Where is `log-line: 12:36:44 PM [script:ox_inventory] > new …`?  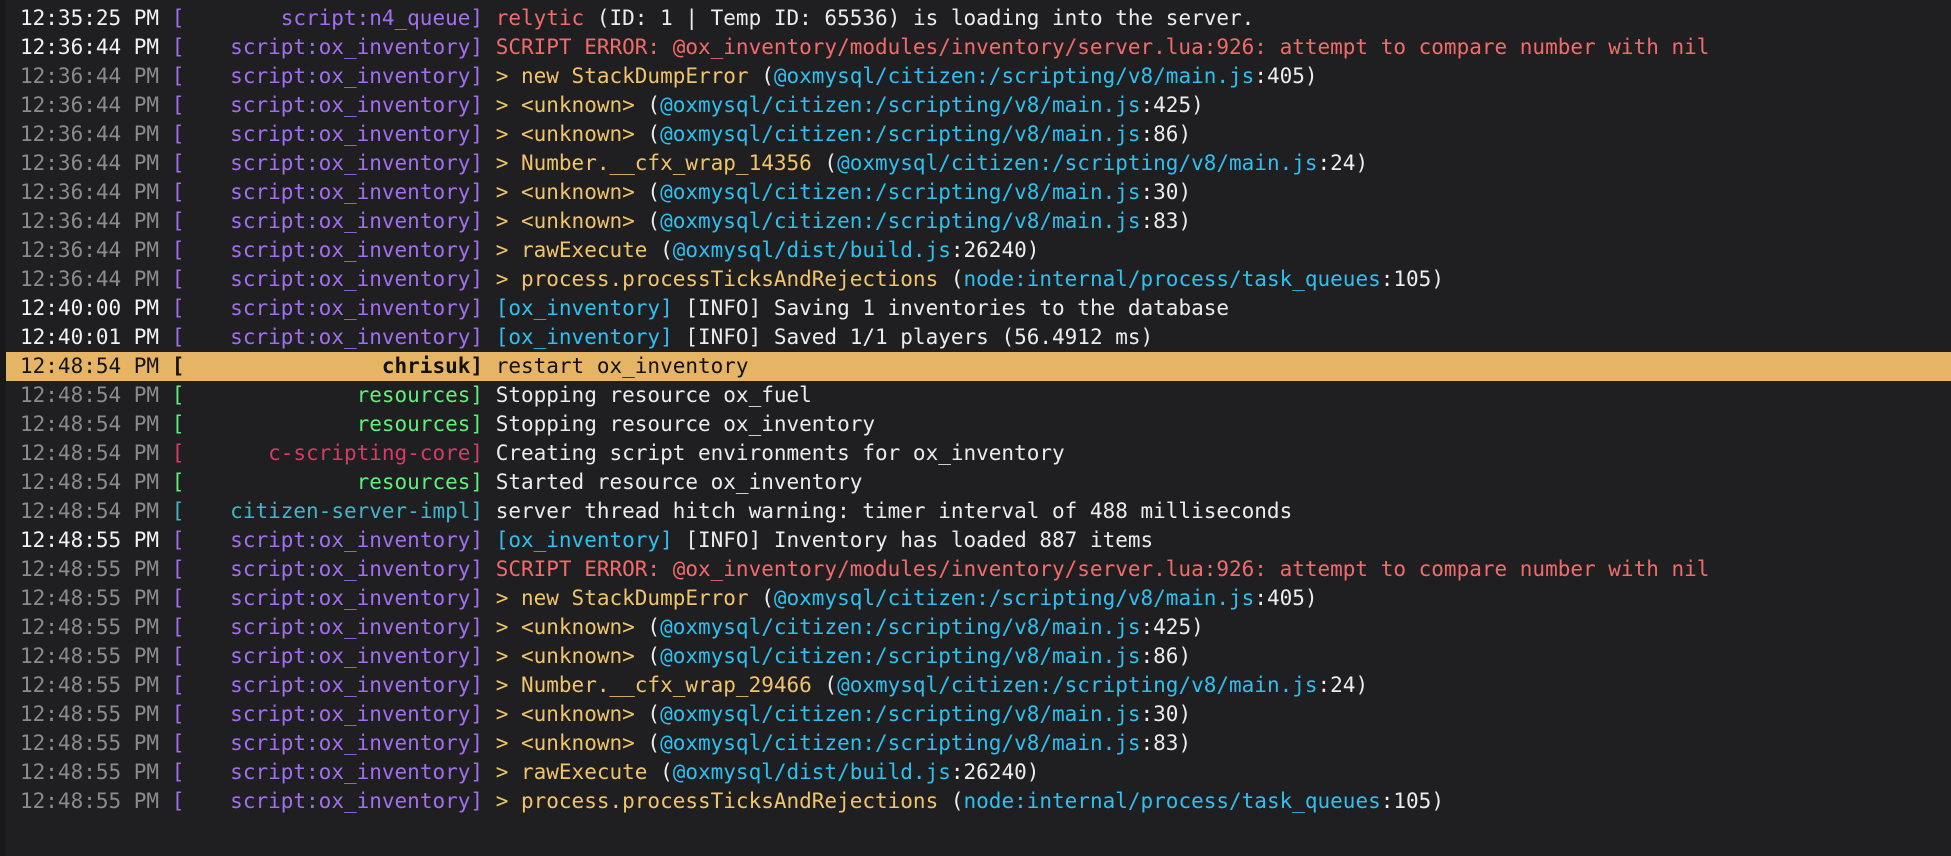 log-line: 12:36:44 PM [script:ox_inventory] > new … is located at coordinates (978, 76).